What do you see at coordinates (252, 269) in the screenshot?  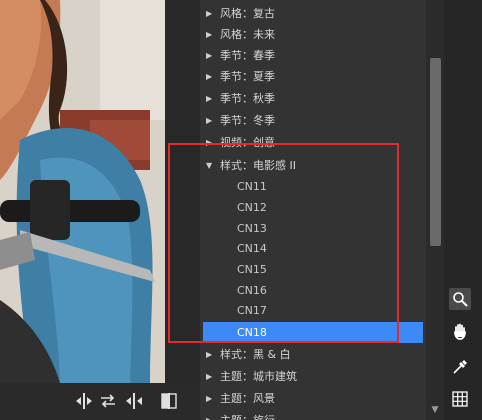 I see `preset-item-label: CN15` at bounding box center [252, 269].